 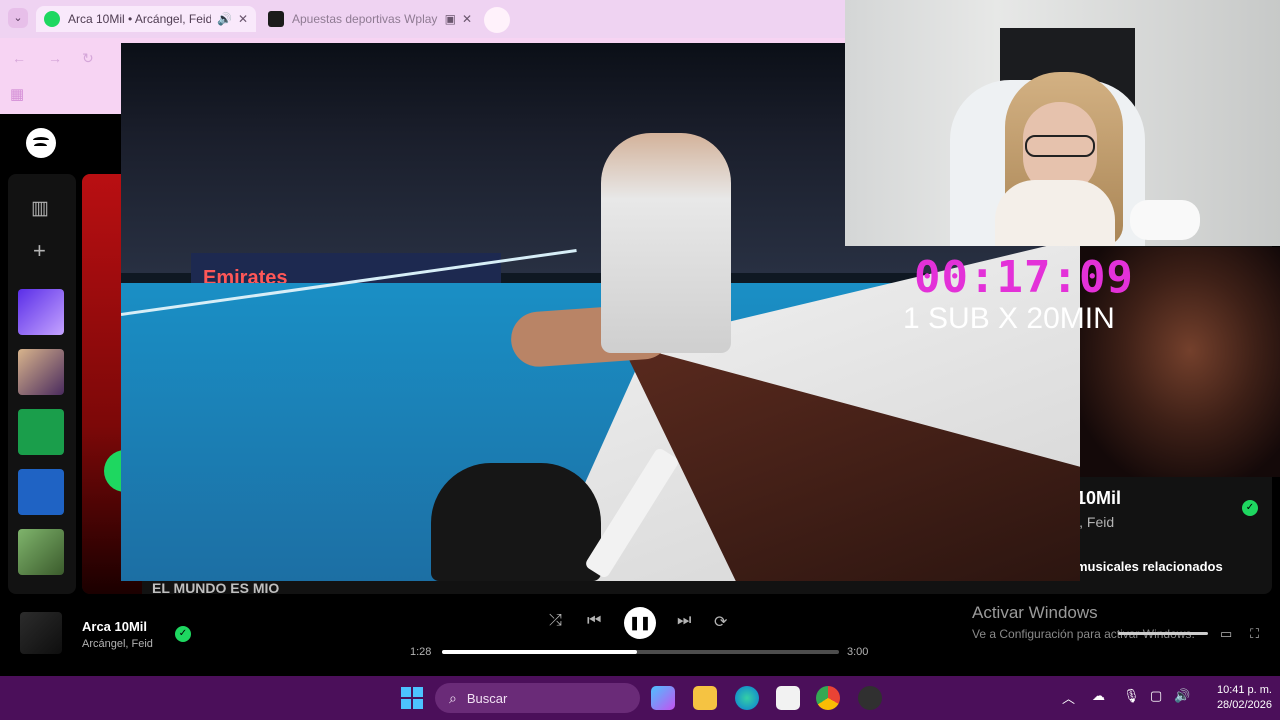 What do you see at coordinates (1035, 612) in the screenshot?
I see `activate-windows-title: Activar Windows` at bounding box center [1035, 612].